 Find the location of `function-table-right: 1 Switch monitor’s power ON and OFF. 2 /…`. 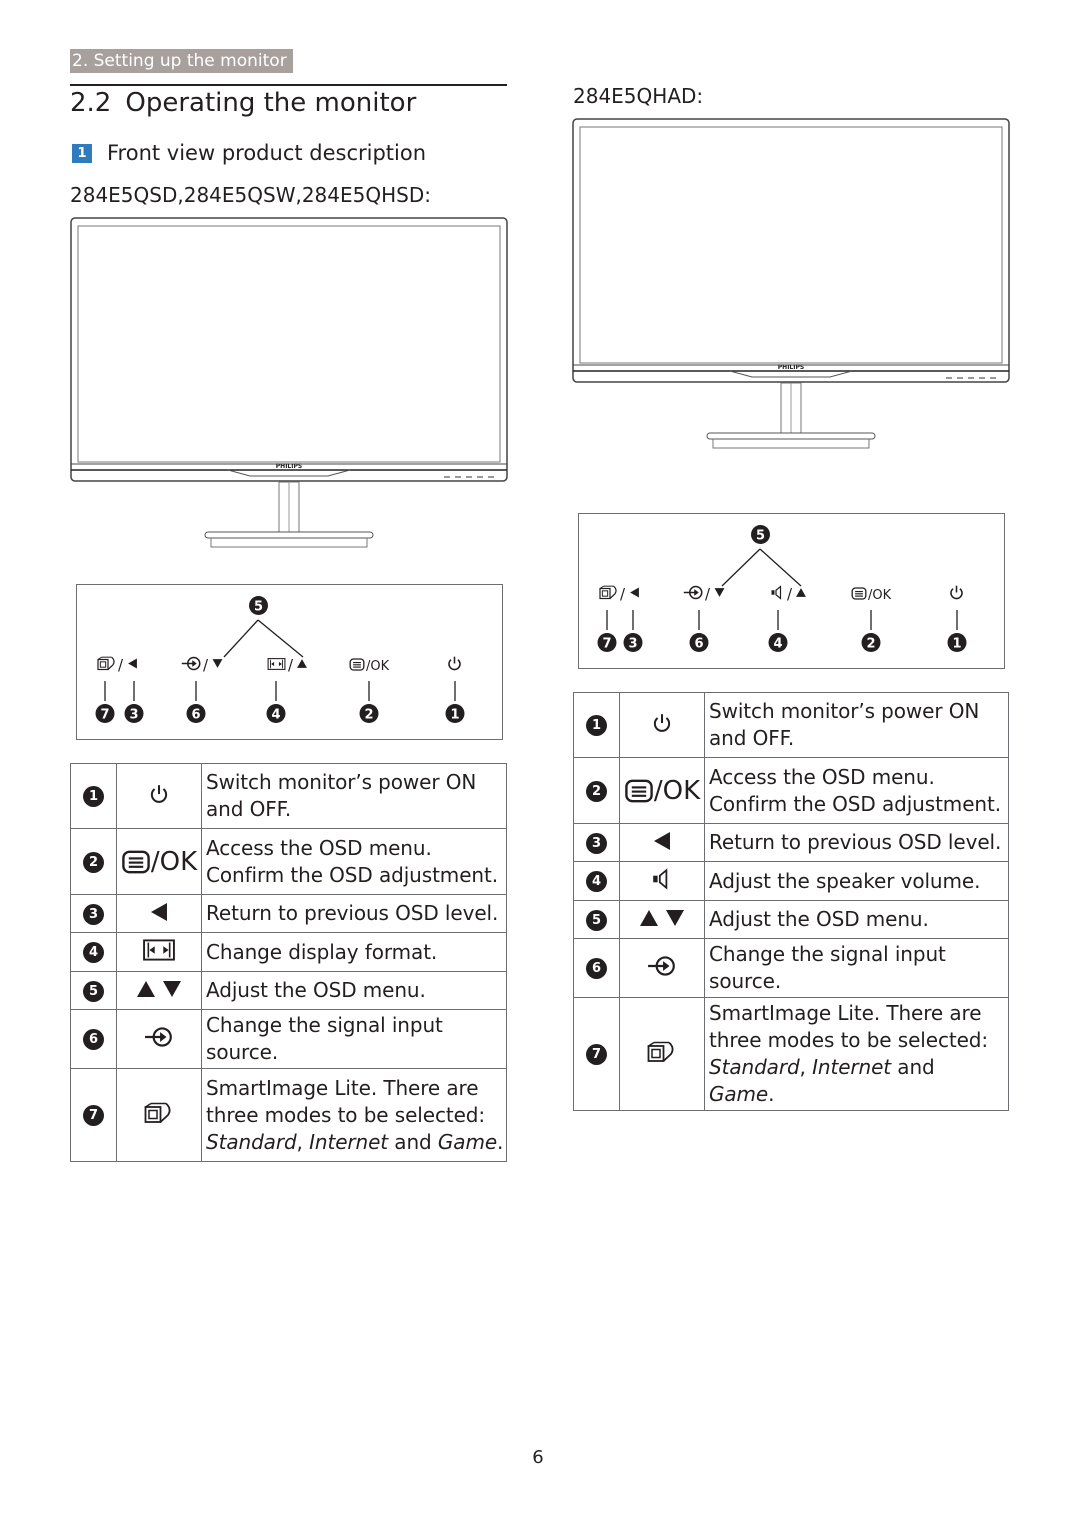

function-table-right: 1 Switch monitor’s power ON and OFF. 2 /… is located at coordinates (791, 901).